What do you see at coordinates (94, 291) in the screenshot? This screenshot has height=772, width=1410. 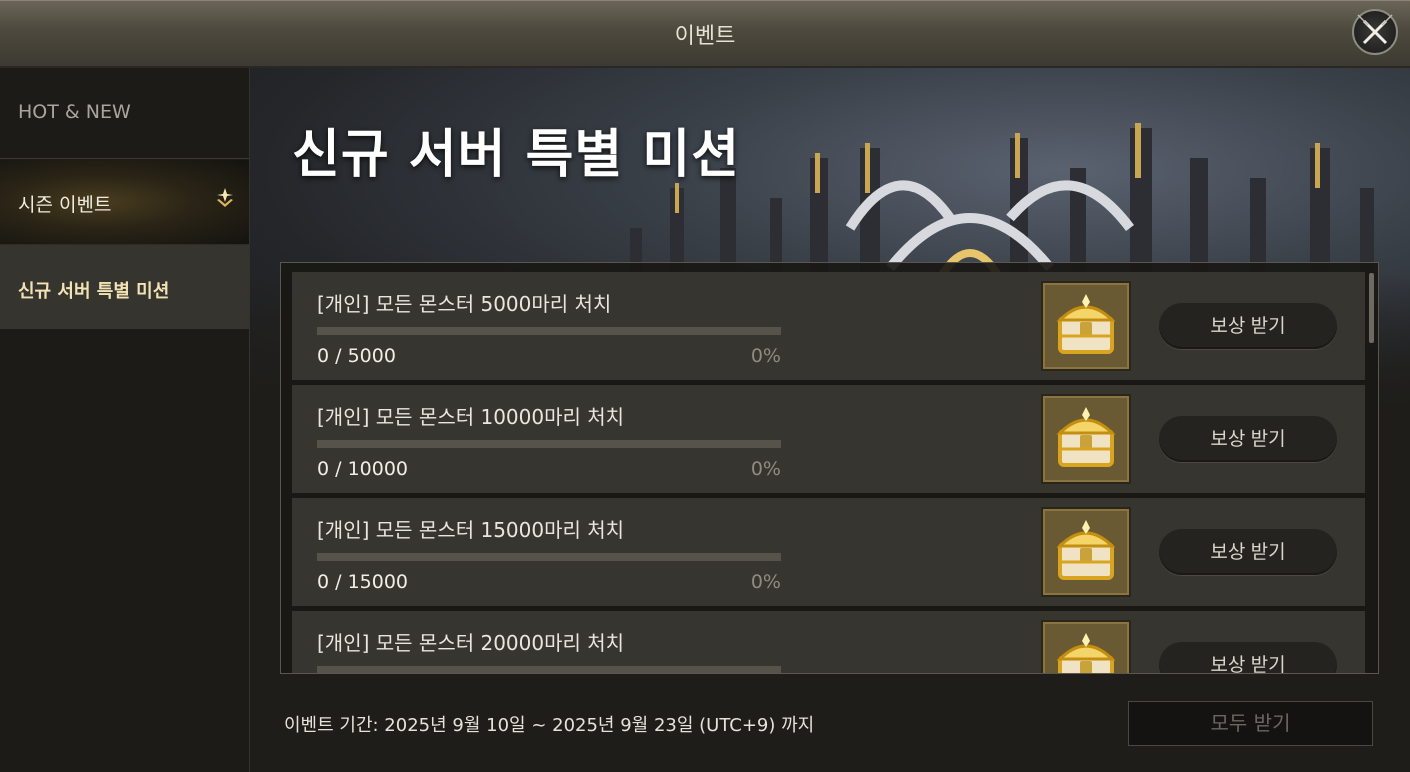 I see `sidebar-item-label: 신규 서버 특별 미션` at bounding box center [94, 291].